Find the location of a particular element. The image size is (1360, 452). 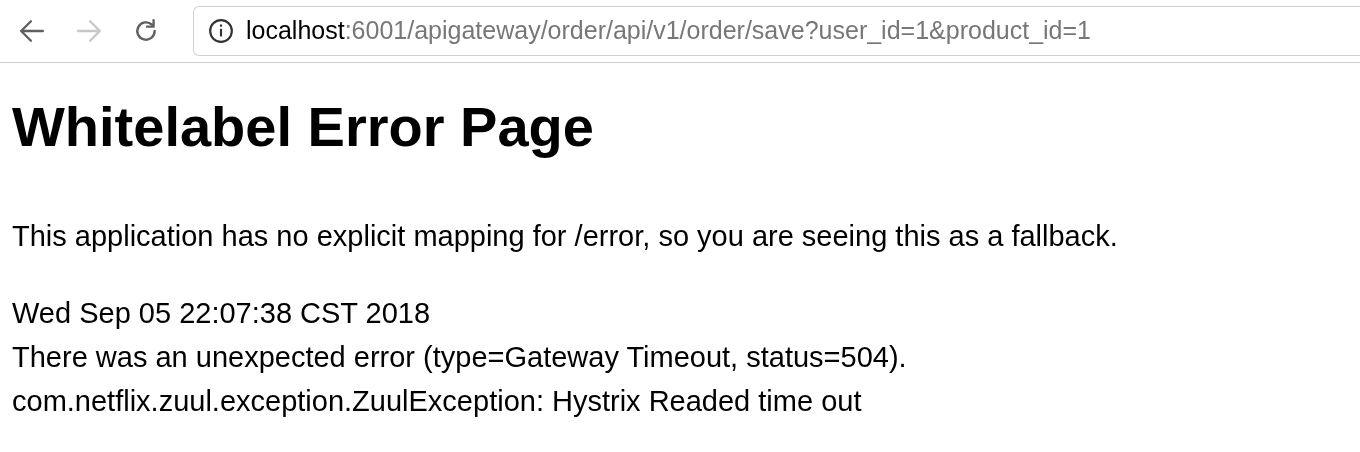

back-arrow-icon is located at coordinates (32, 31).